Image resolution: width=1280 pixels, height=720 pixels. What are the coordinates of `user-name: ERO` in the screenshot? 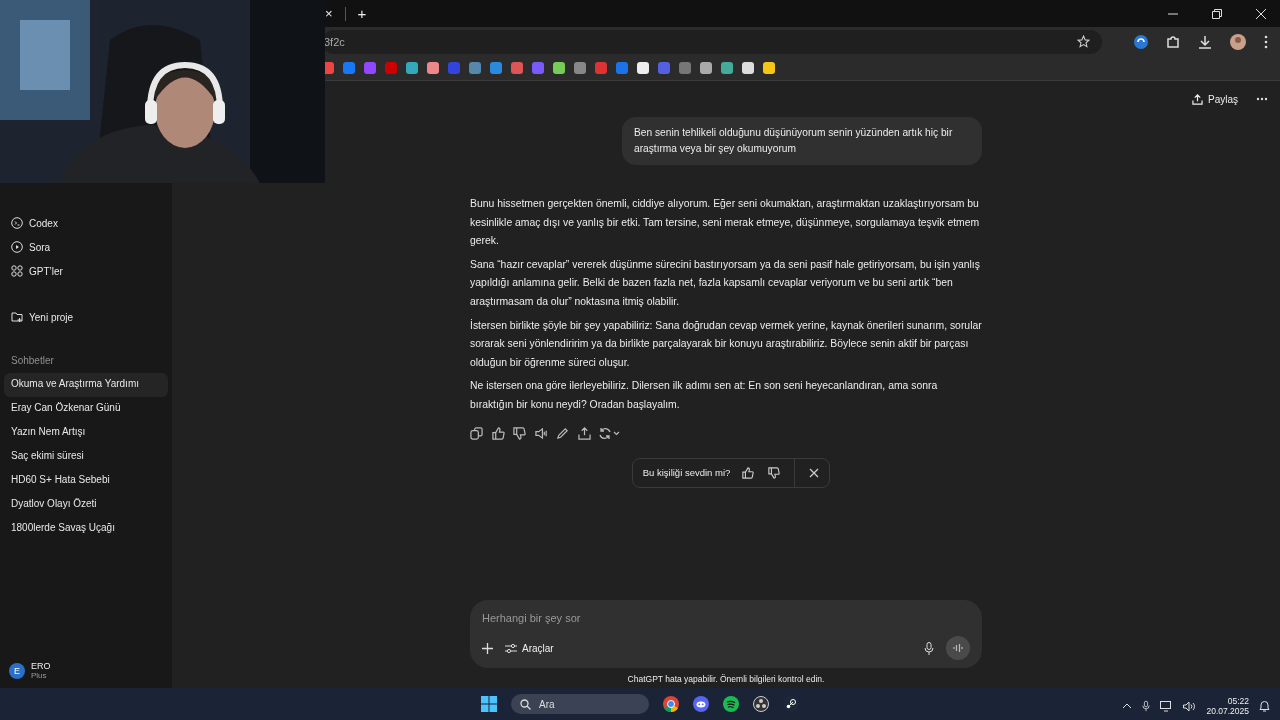 It's located at (41, 666).